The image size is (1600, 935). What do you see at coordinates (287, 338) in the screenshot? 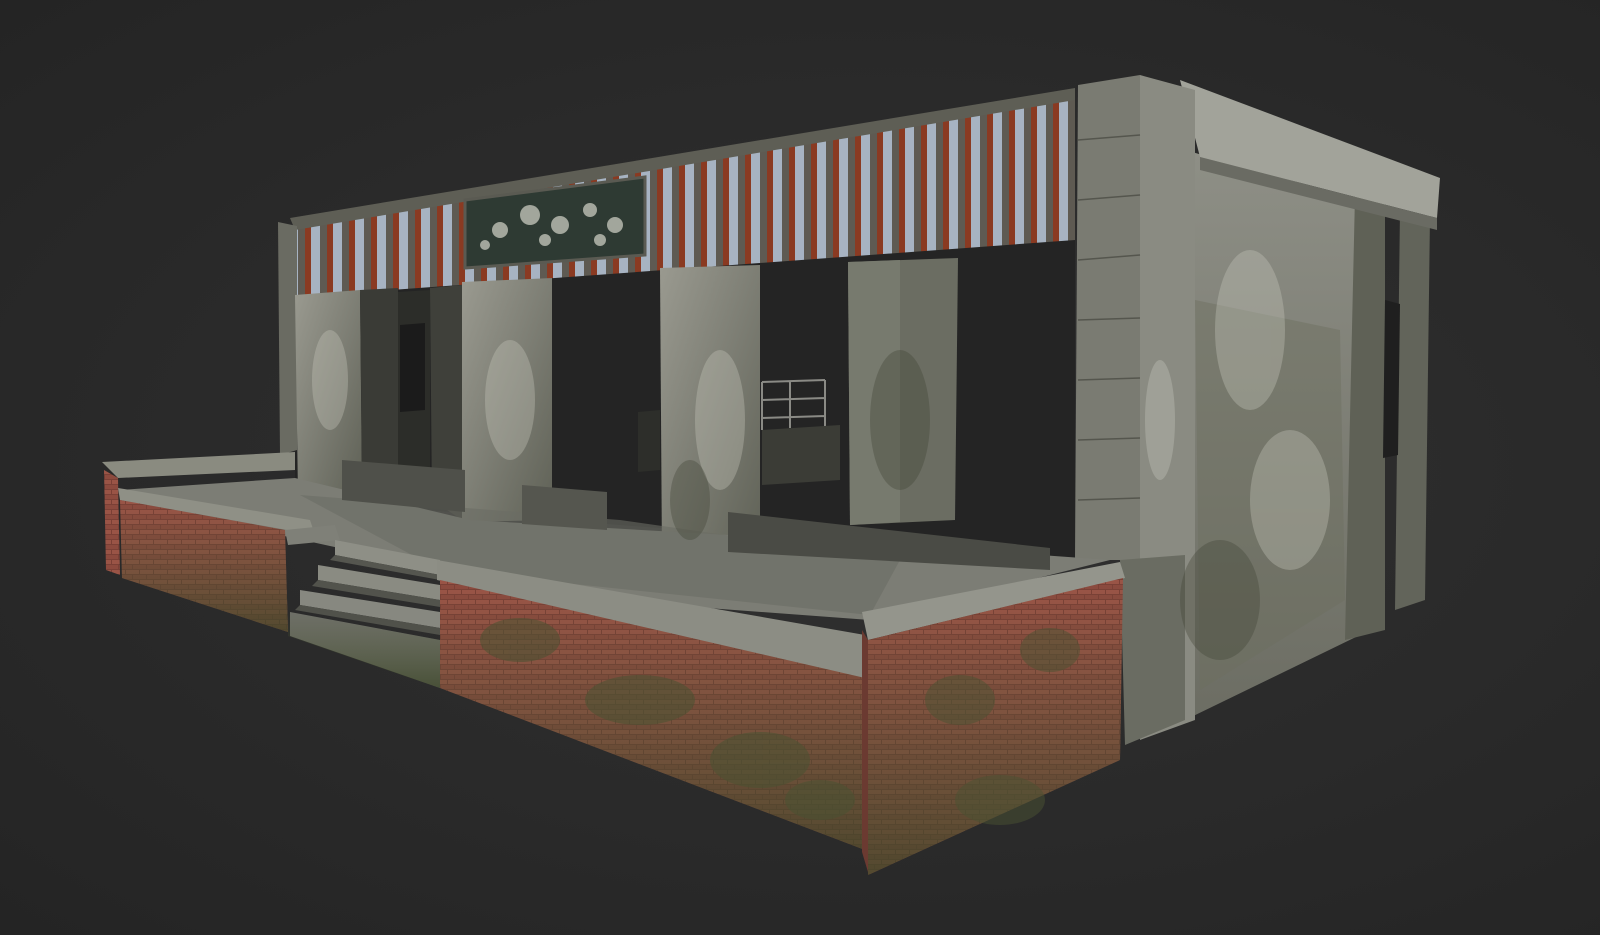
I see `left-end-pillar` at bounding box center [287, 338].